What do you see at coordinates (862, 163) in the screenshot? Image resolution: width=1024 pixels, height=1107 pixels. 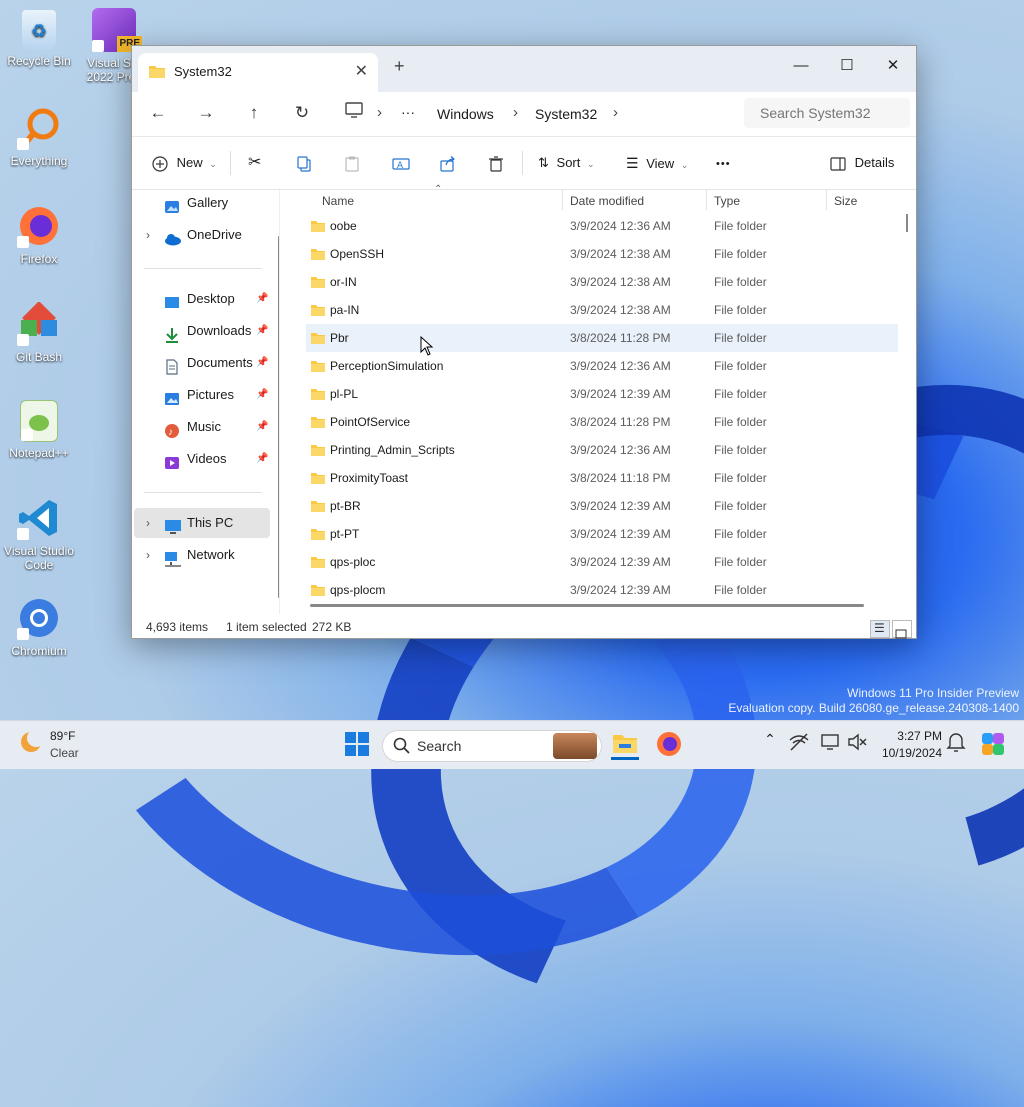 I see `details-pane-button: Details` at bounding box center [862, 163].